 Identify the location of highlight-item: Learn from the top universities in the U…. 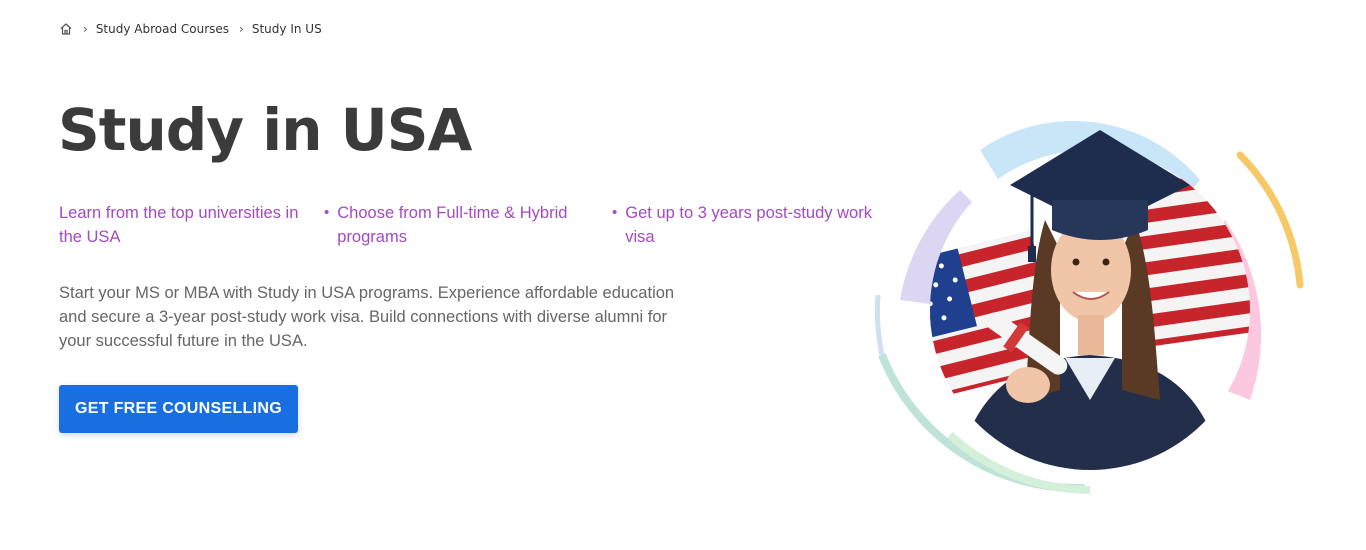
(191, 225).